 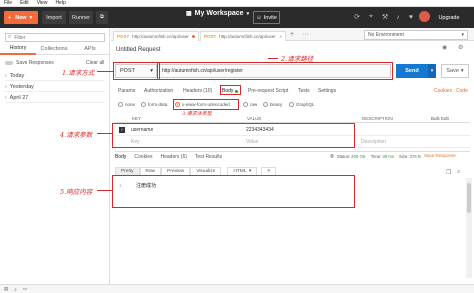 I want to click on response-scrollbar, so click(x=469, y=228).